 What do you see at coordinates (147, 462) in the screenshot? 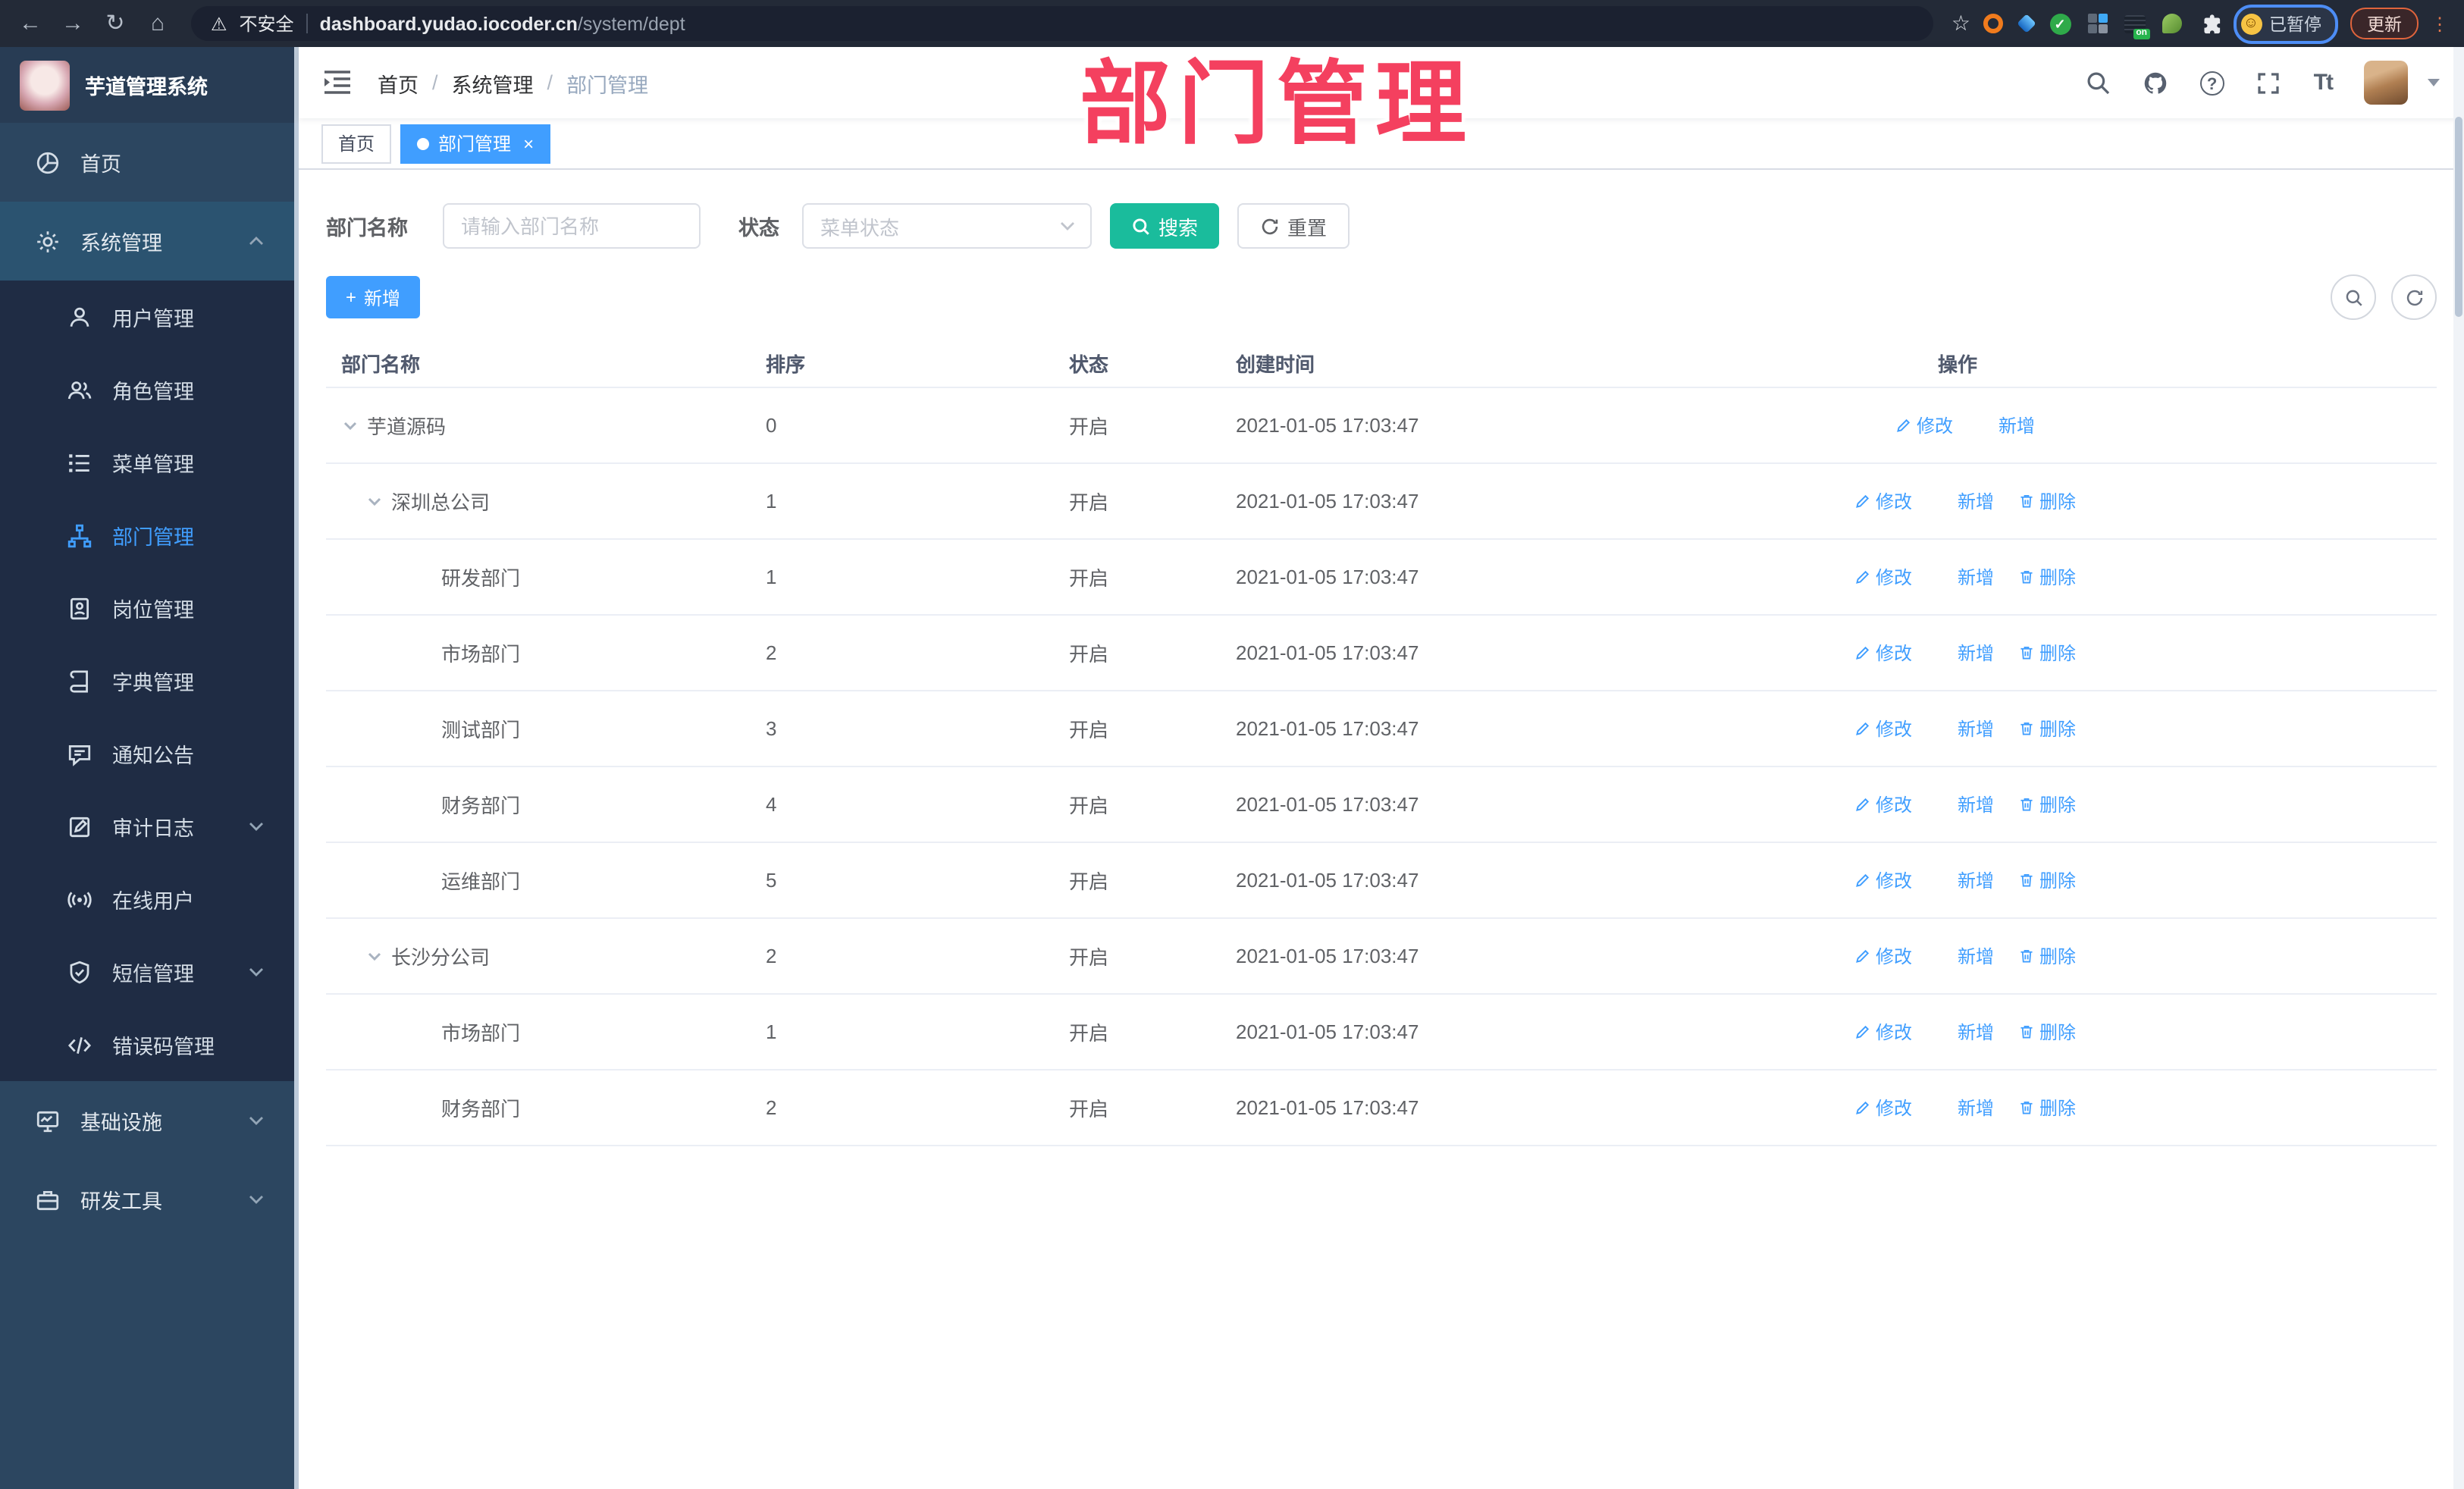
I see `sidebar-item-菜单管理: 菜单管理` at bounding box center [147, 462].